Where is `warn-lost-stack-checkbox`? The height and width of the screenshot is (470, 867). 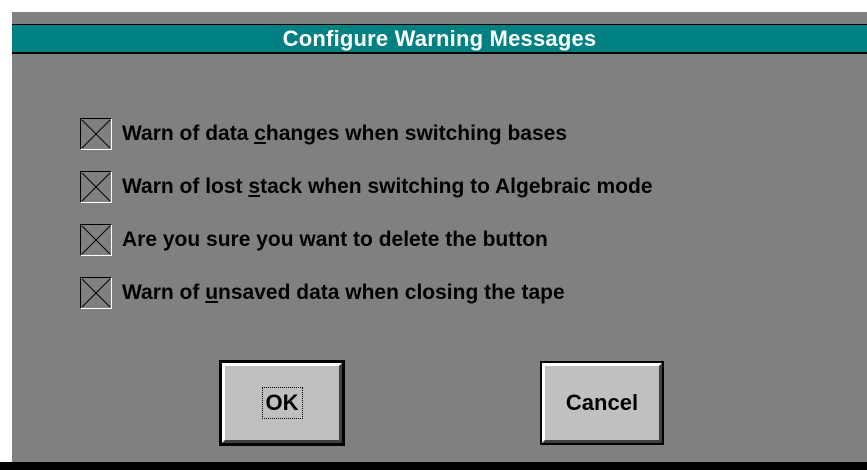
warn-lost-stack-checkbox is located at coordinates (96, 187).